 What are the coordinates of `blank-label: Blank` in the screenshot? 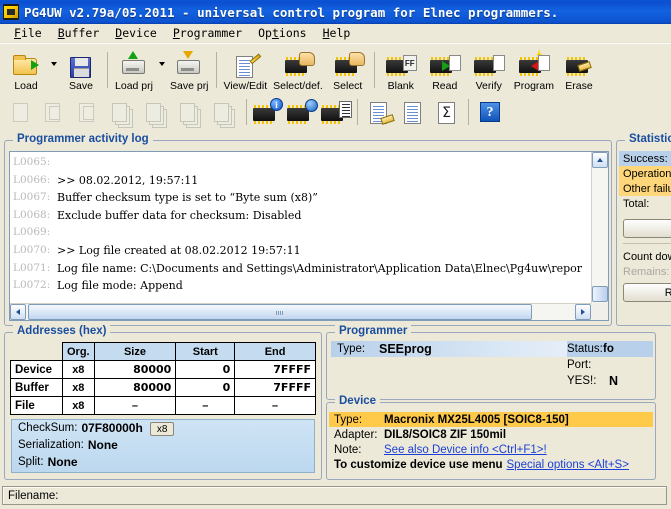 It's located at (400, 86).